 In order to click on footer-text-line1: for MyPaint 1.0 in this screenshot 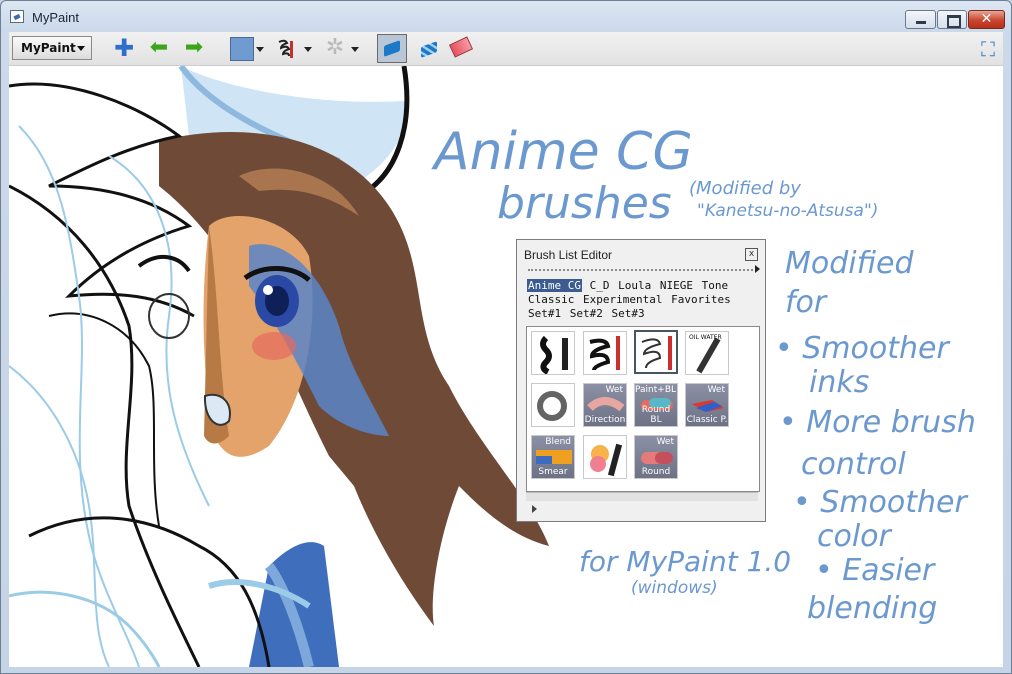, I will do `click(685, 561)`.